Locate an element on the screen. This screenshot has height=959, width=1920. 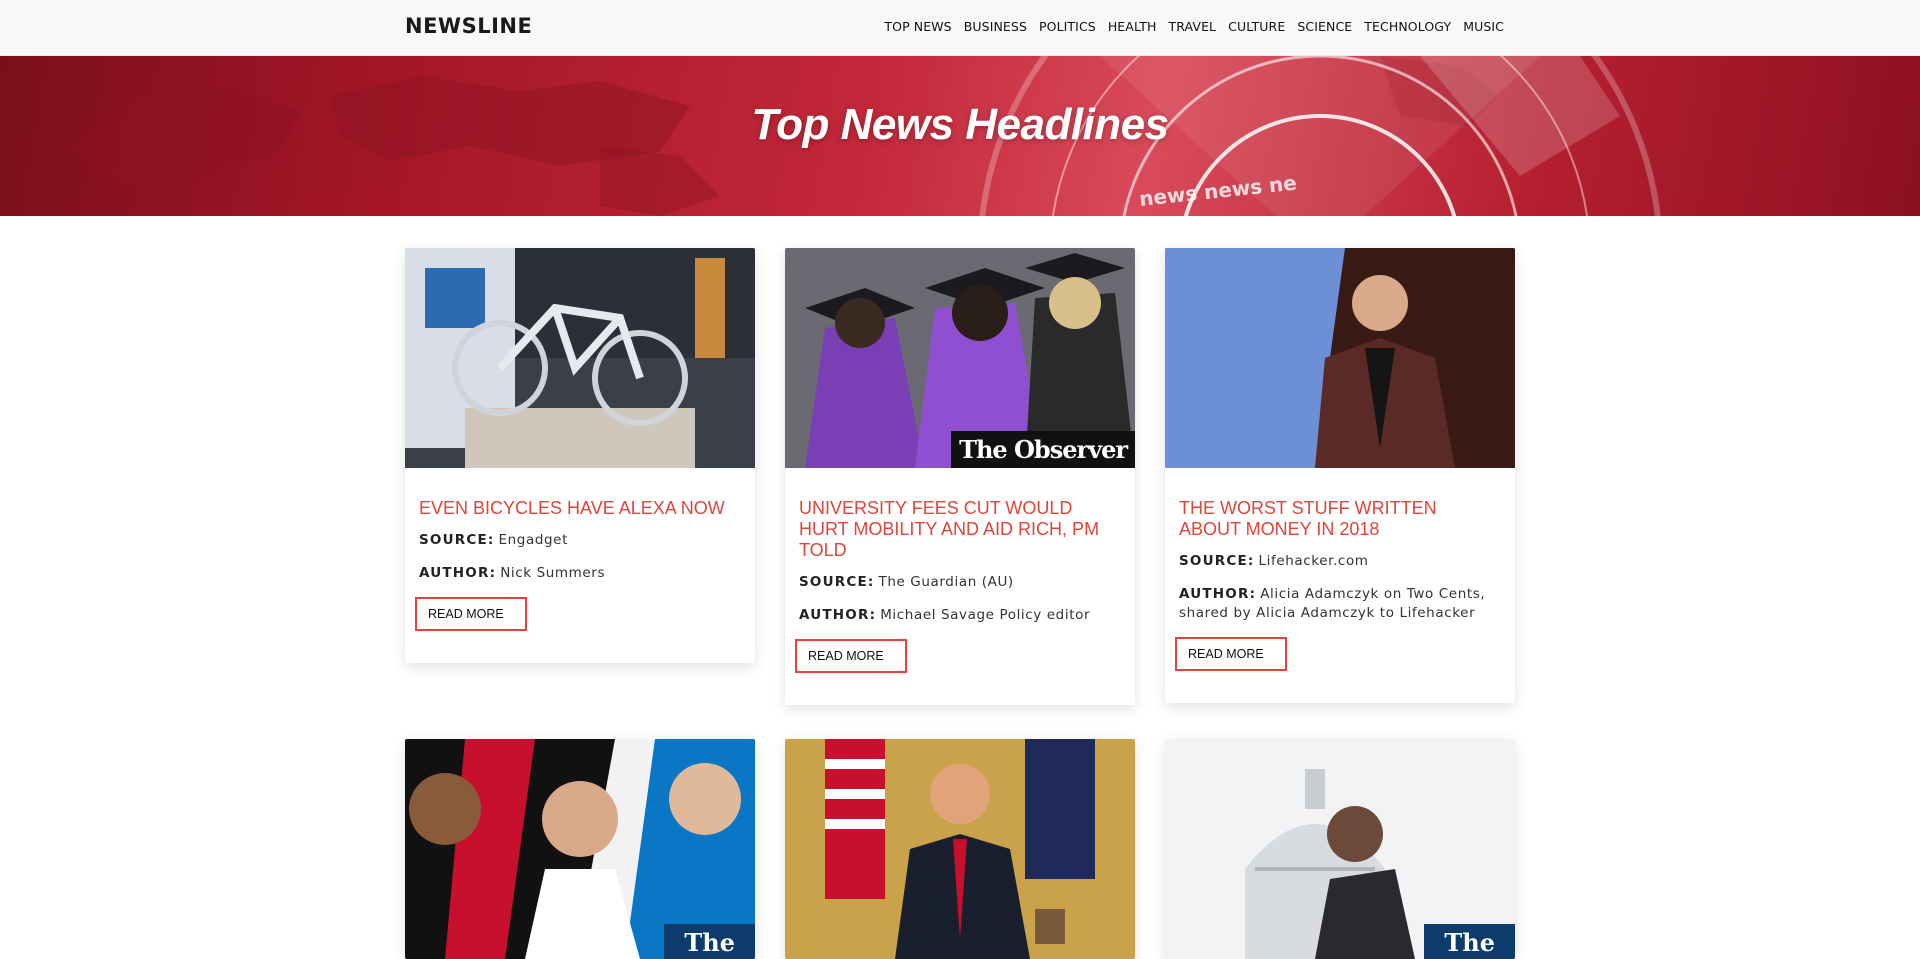
nav-travel: TRAVEL is located at coordinates (1193, 26).